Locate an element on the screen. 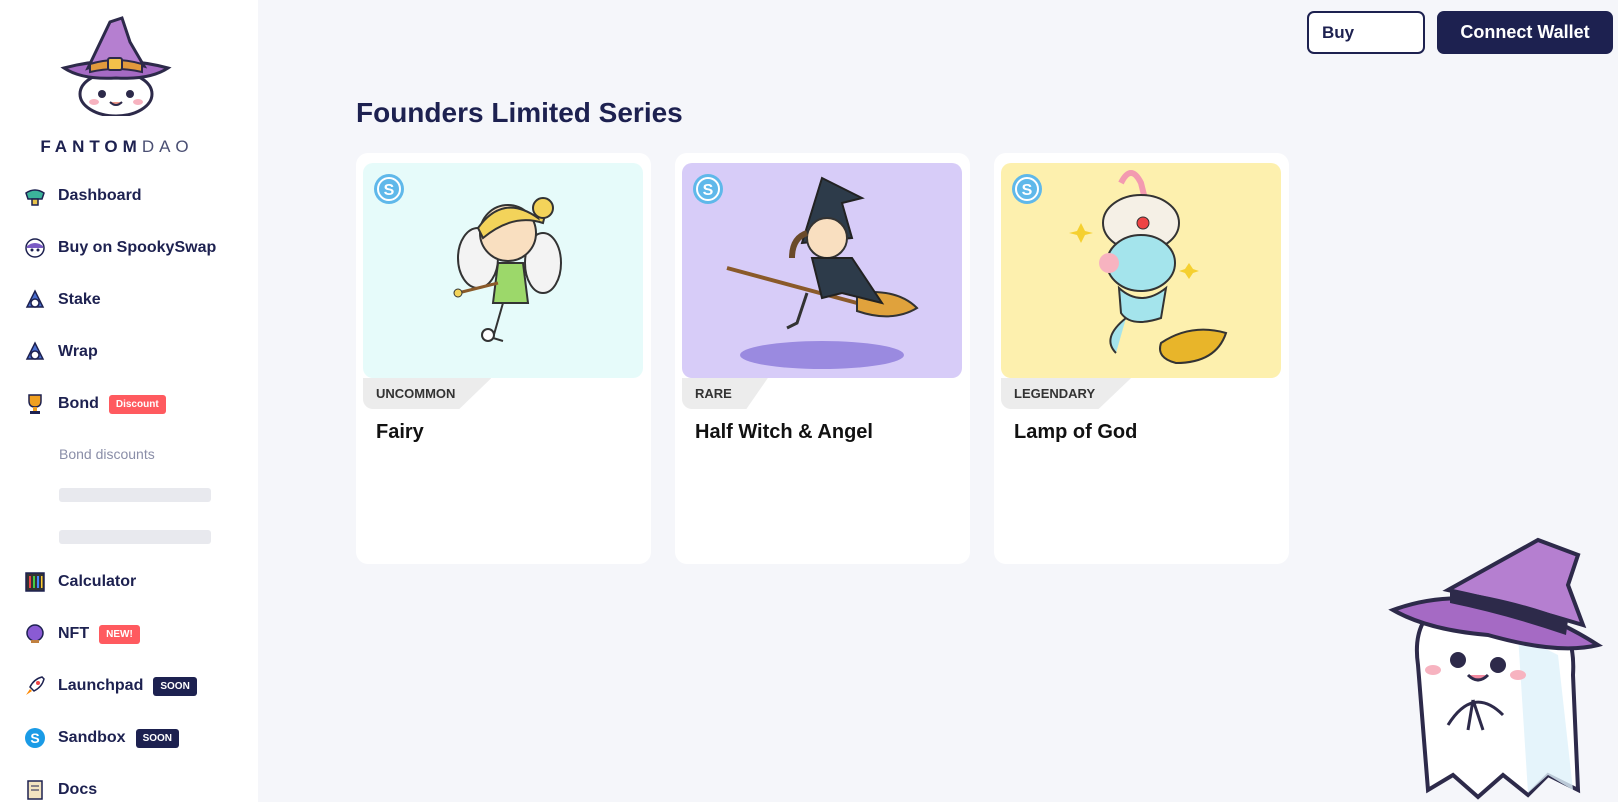 This screenshot has width=1618, height=802. rarity-label: RARE is located at coordinates (725, 393).